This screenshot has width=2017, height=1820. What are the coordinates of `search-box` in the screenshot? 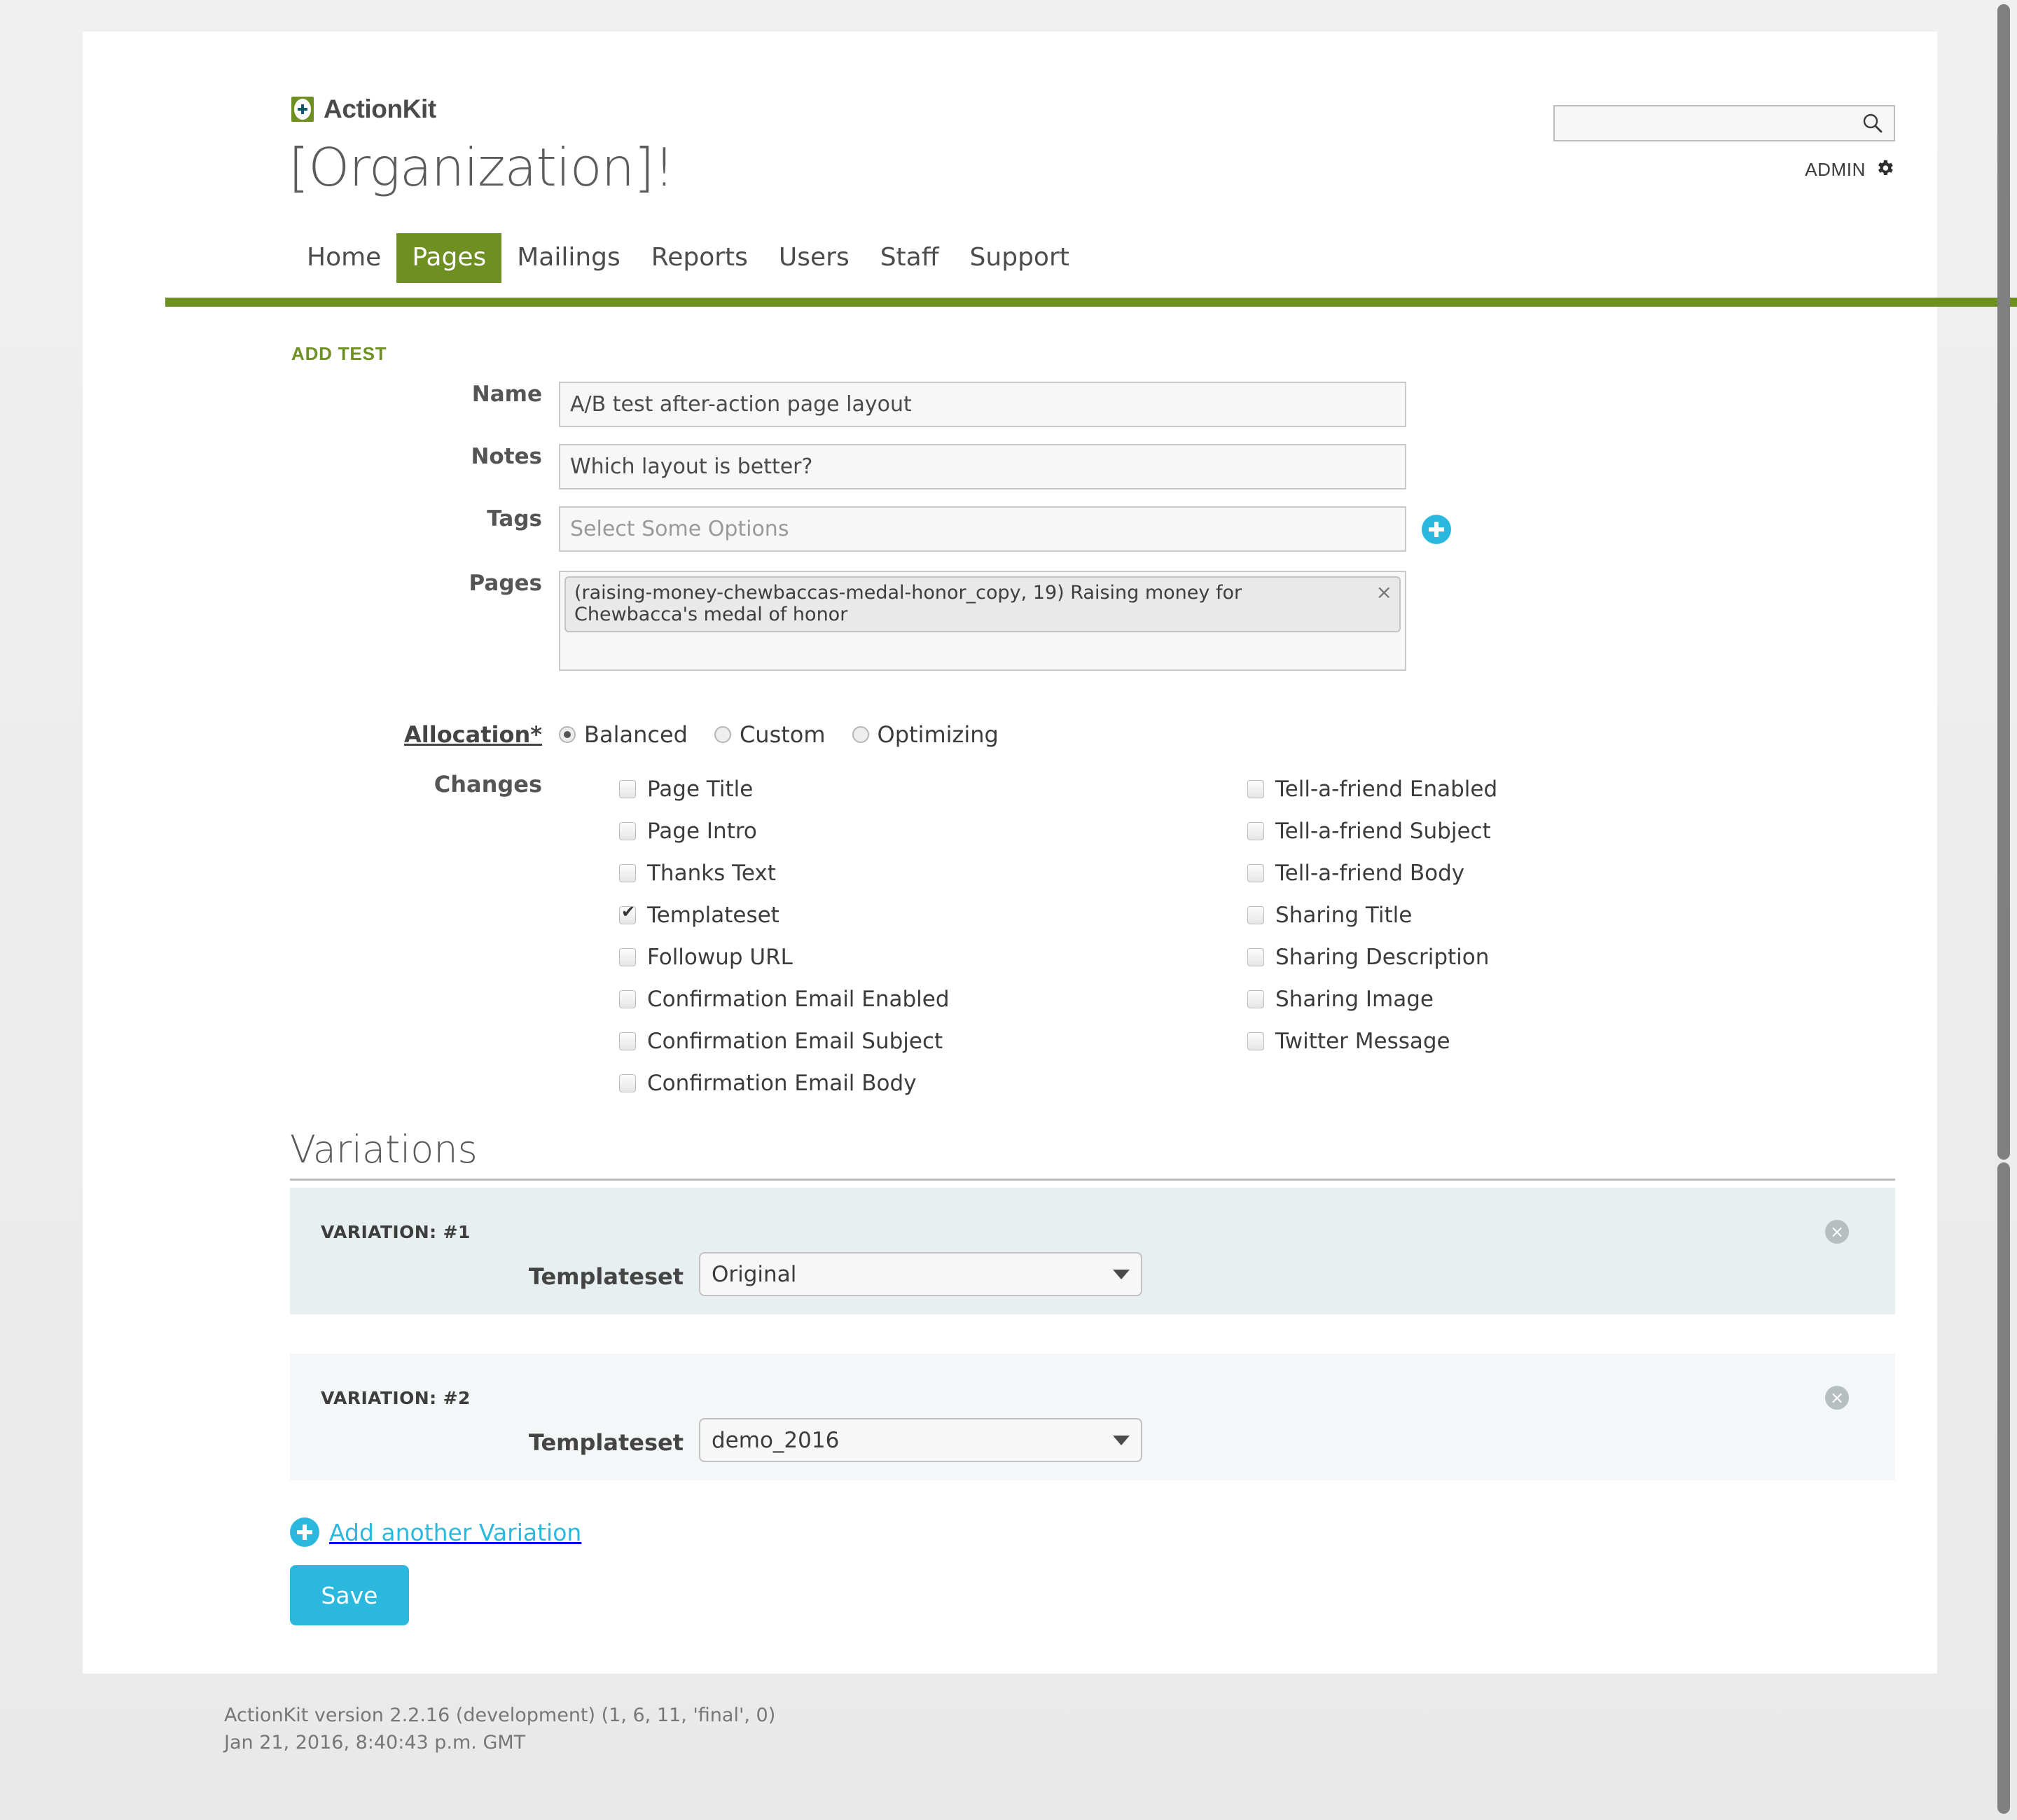 It's located at (1724, 123).